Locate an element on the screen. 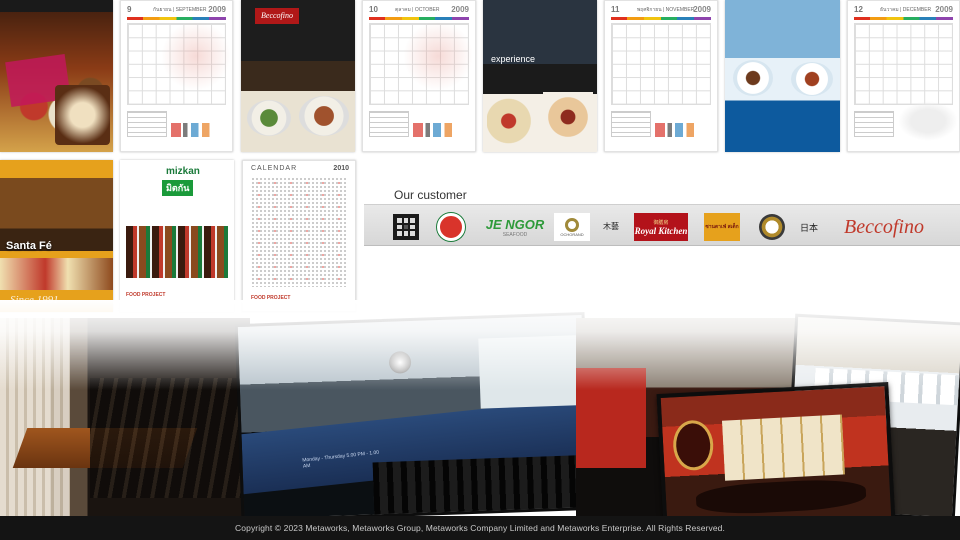 The height and width of the screenshot is (540, 960). customer-logo-royal-kitchen: 御膳房 Royal Kitchen is located at coordinates (661, 227).